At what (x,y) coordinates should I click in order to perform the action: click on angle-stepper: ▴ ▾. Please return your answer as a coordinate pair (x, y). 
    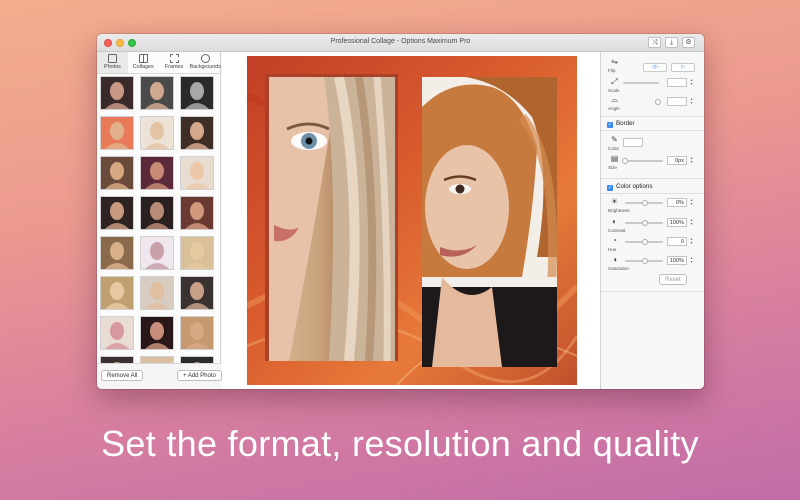
    Looking at the image, I should click on (691, 101).